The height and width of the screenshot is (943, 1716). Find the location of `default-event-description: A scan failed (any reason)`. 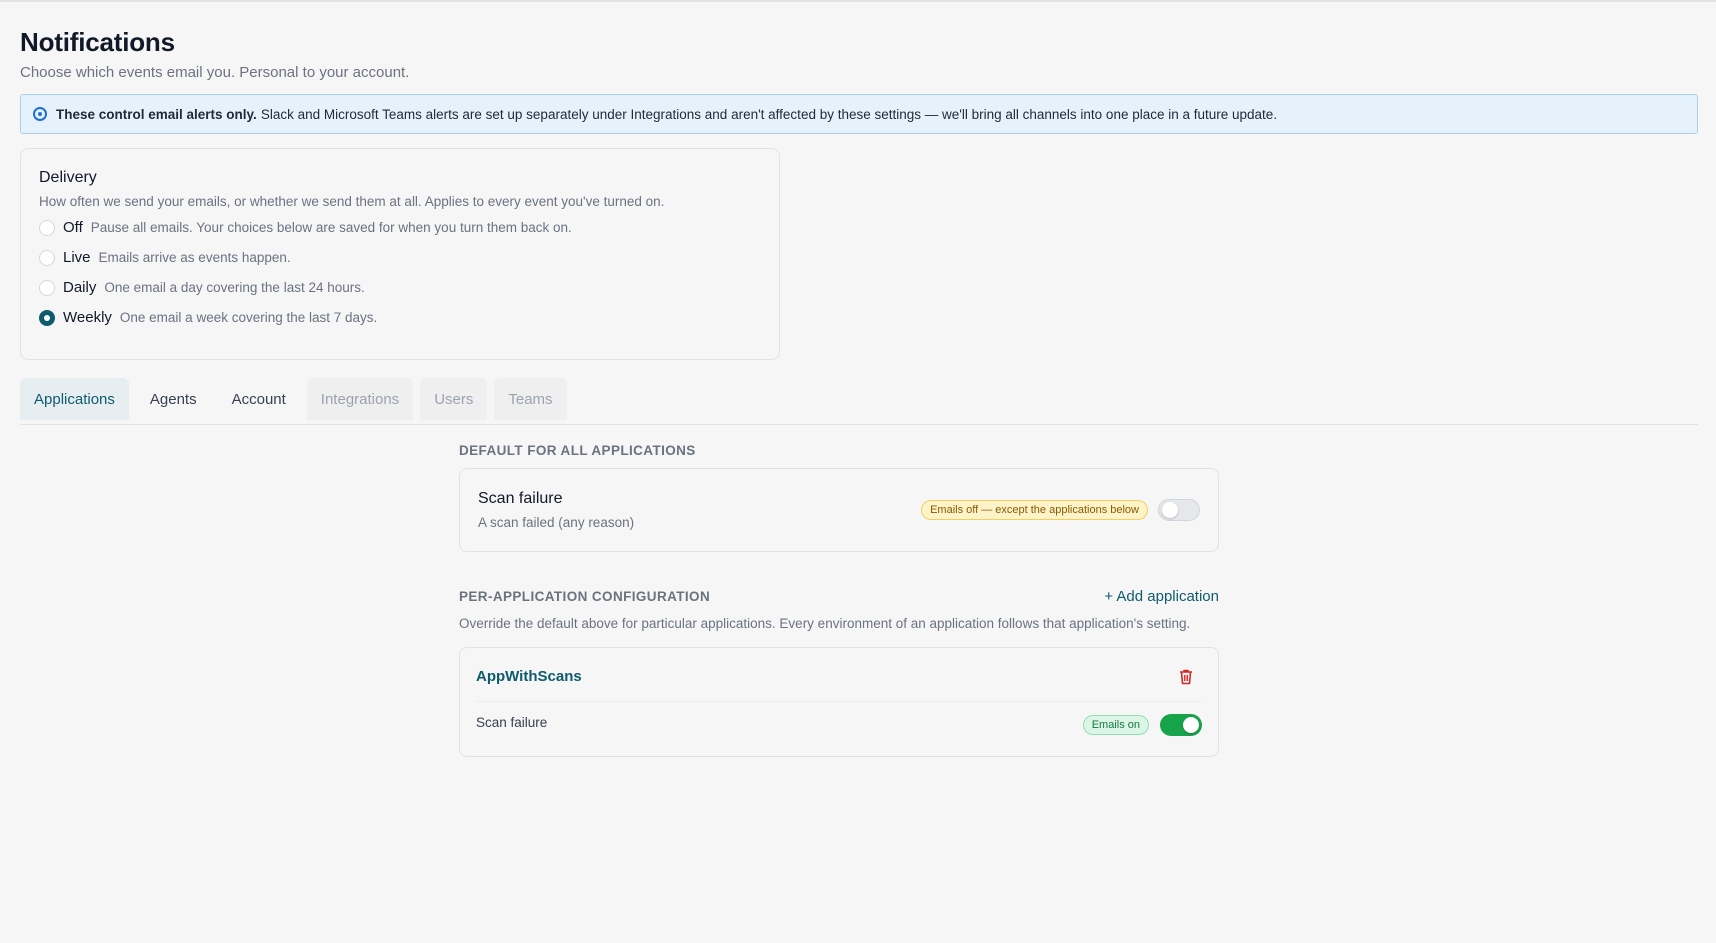

default-event-description: A scan failed (any reason) is located at coordinates (556, 522).